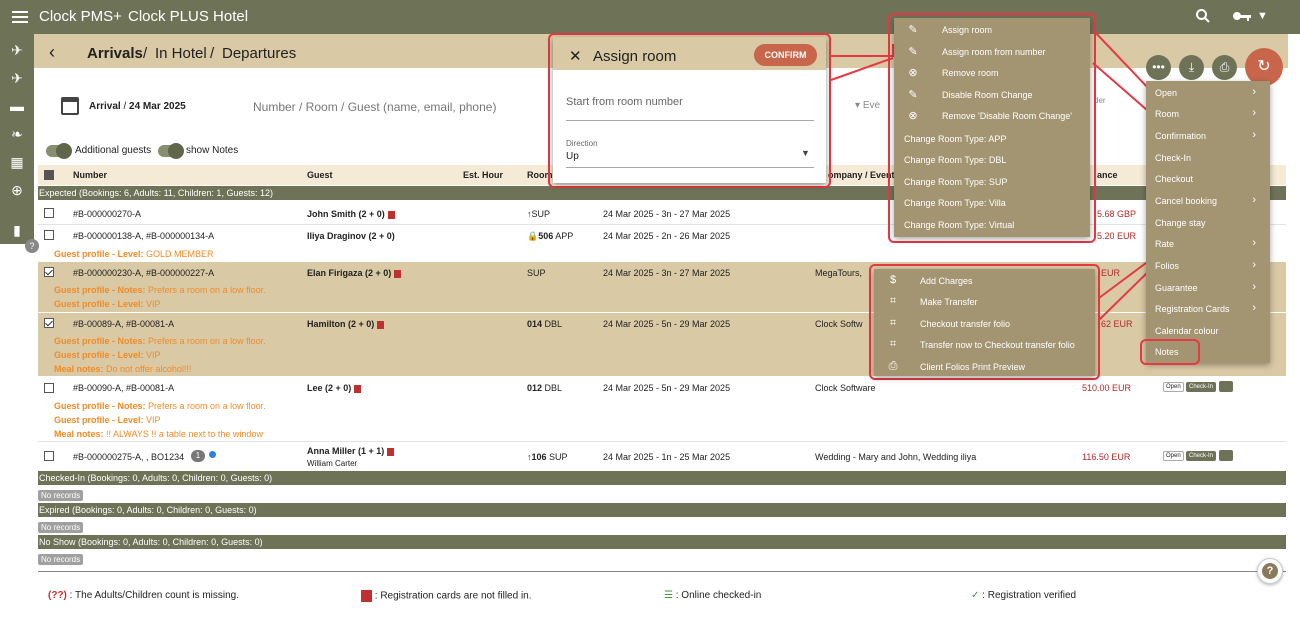 Image resolution: width=1300 pixels, height=617 pixels. I want to click on hotel-name: Clock PLUS Hotel, so click(188, 16).